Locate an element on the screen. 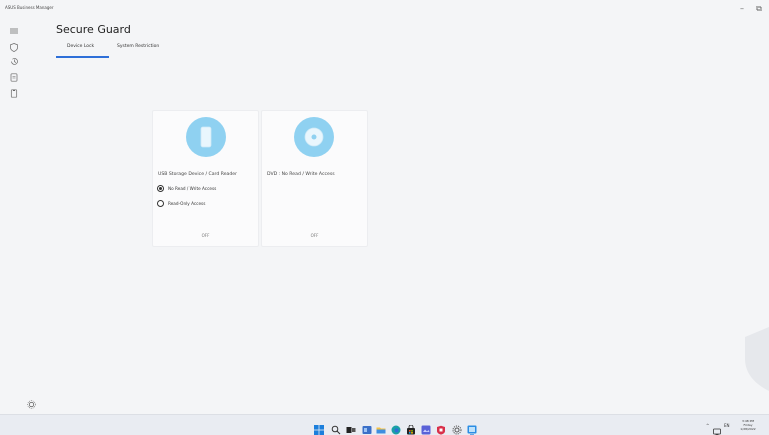 Image resolution: width=769 pixels, height=435 pixels. usb-card-label: USB Storage Device / Card Reader is located at coordinates (197, 174).